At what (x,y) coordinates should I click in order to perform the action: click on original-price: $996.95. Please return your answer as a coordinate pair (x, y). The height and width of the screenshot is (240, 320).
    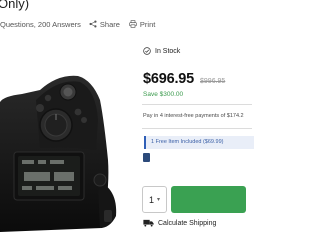
    Looking at the image, I should click on (213, 81).